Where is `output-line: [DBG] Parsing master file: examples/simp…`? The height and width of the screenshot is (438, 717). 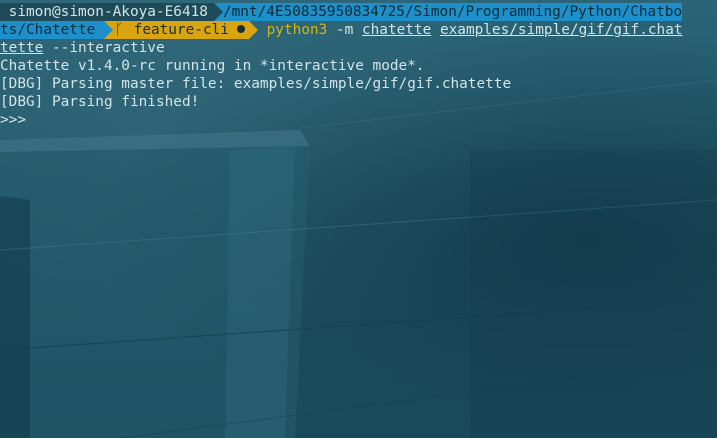
output-line: [DBG] Parsing master file: examples/simp… is located at coordinates (256, 84).